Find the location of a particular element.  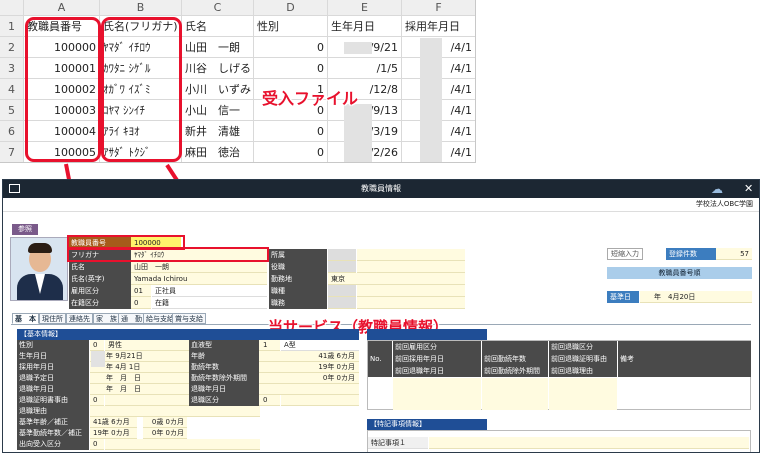

emp-type-value: 正社員 is located at coordinates (209, 291).